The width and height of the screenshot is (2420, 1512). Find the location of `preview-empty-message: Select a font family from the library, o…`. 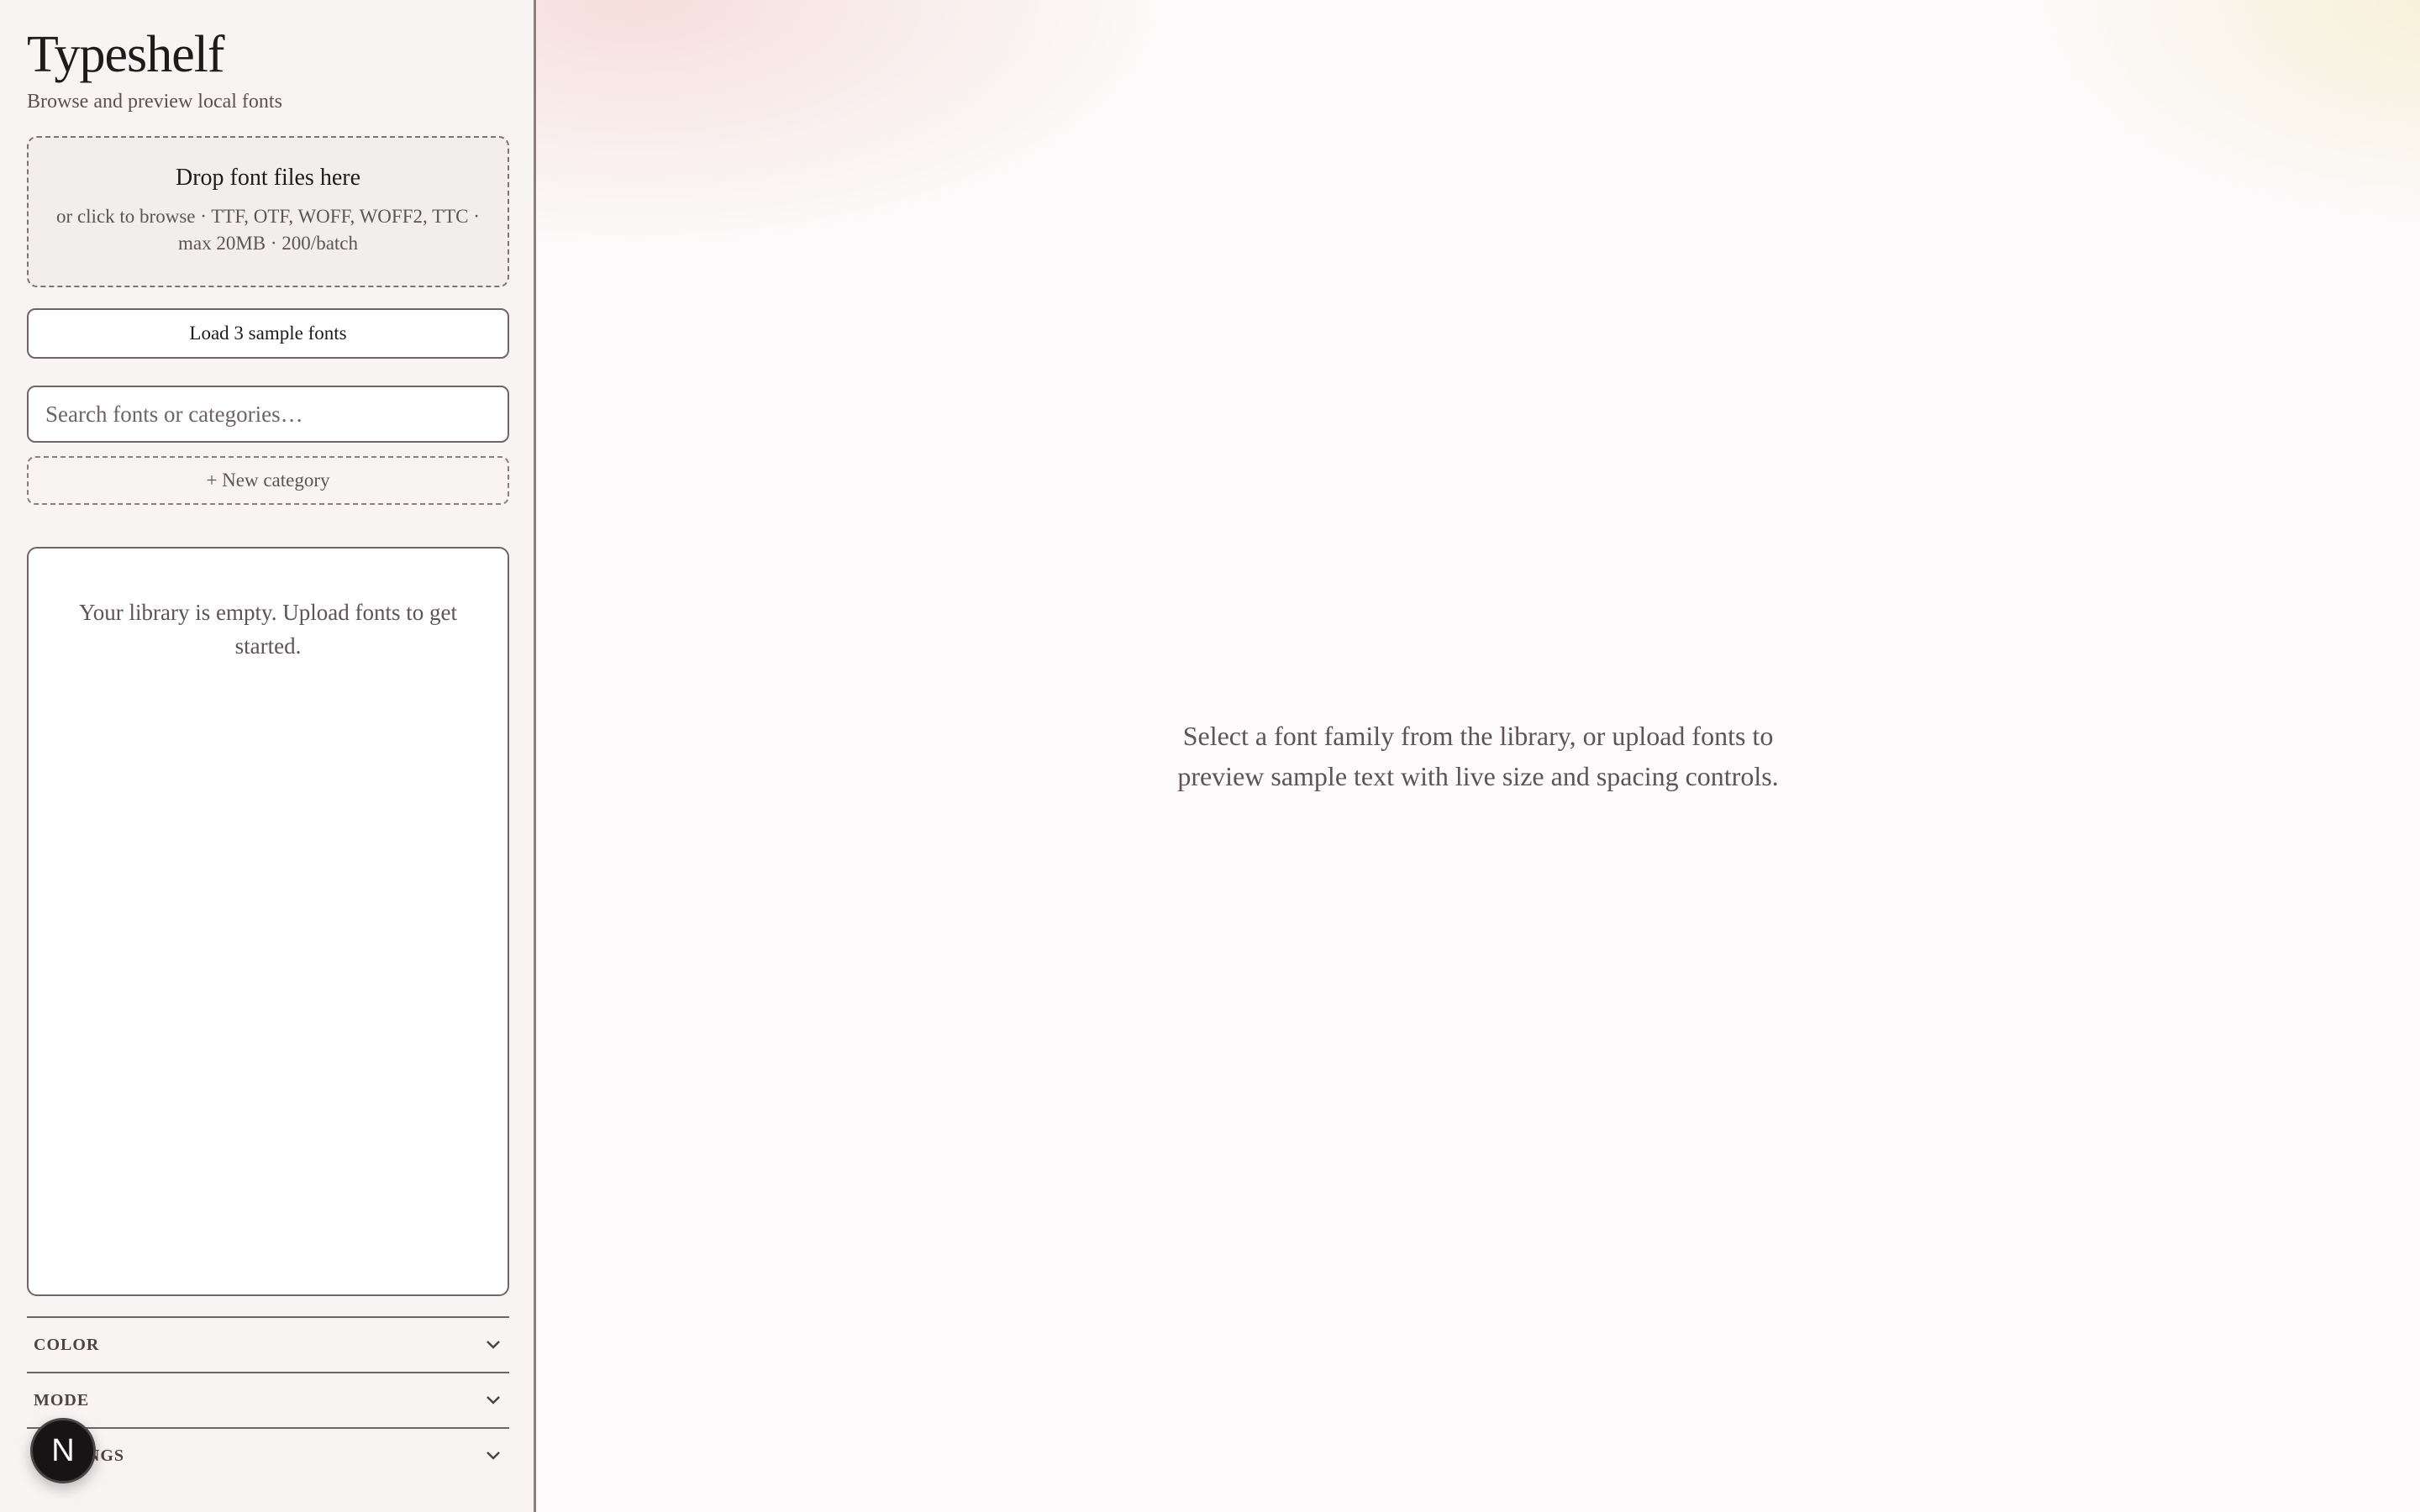

preview-empty-message: Select a font family from the library, o… is located at coordinates (1478, 756).